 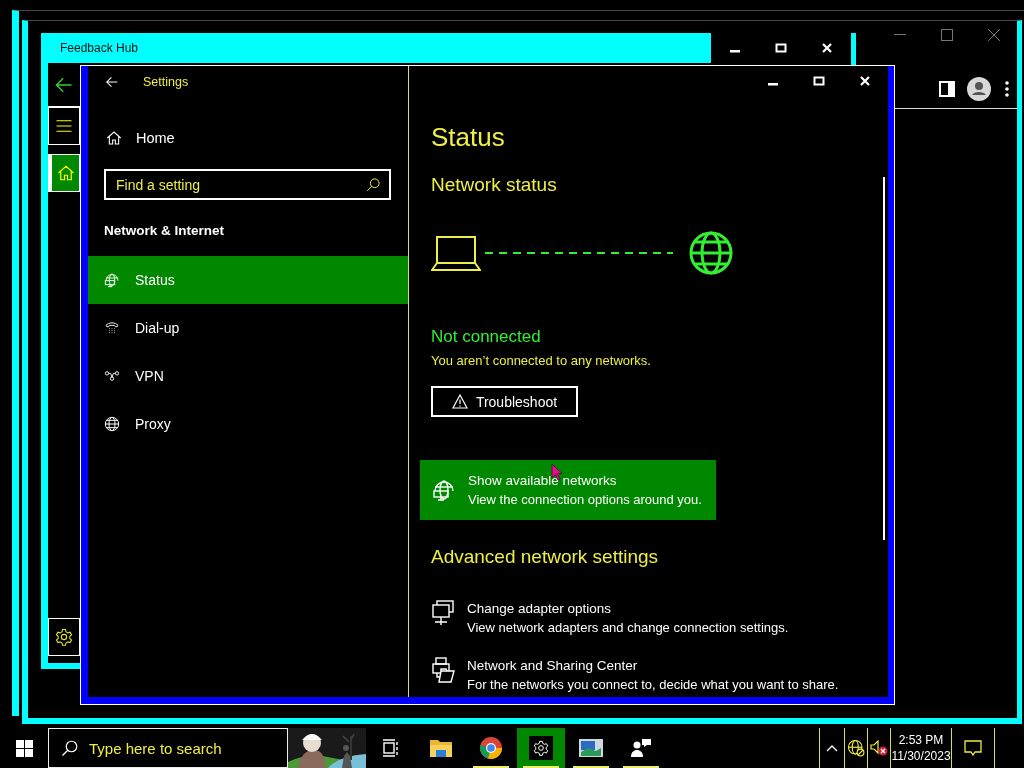 I want to click on more-icon, so click(x=1007, y=89).